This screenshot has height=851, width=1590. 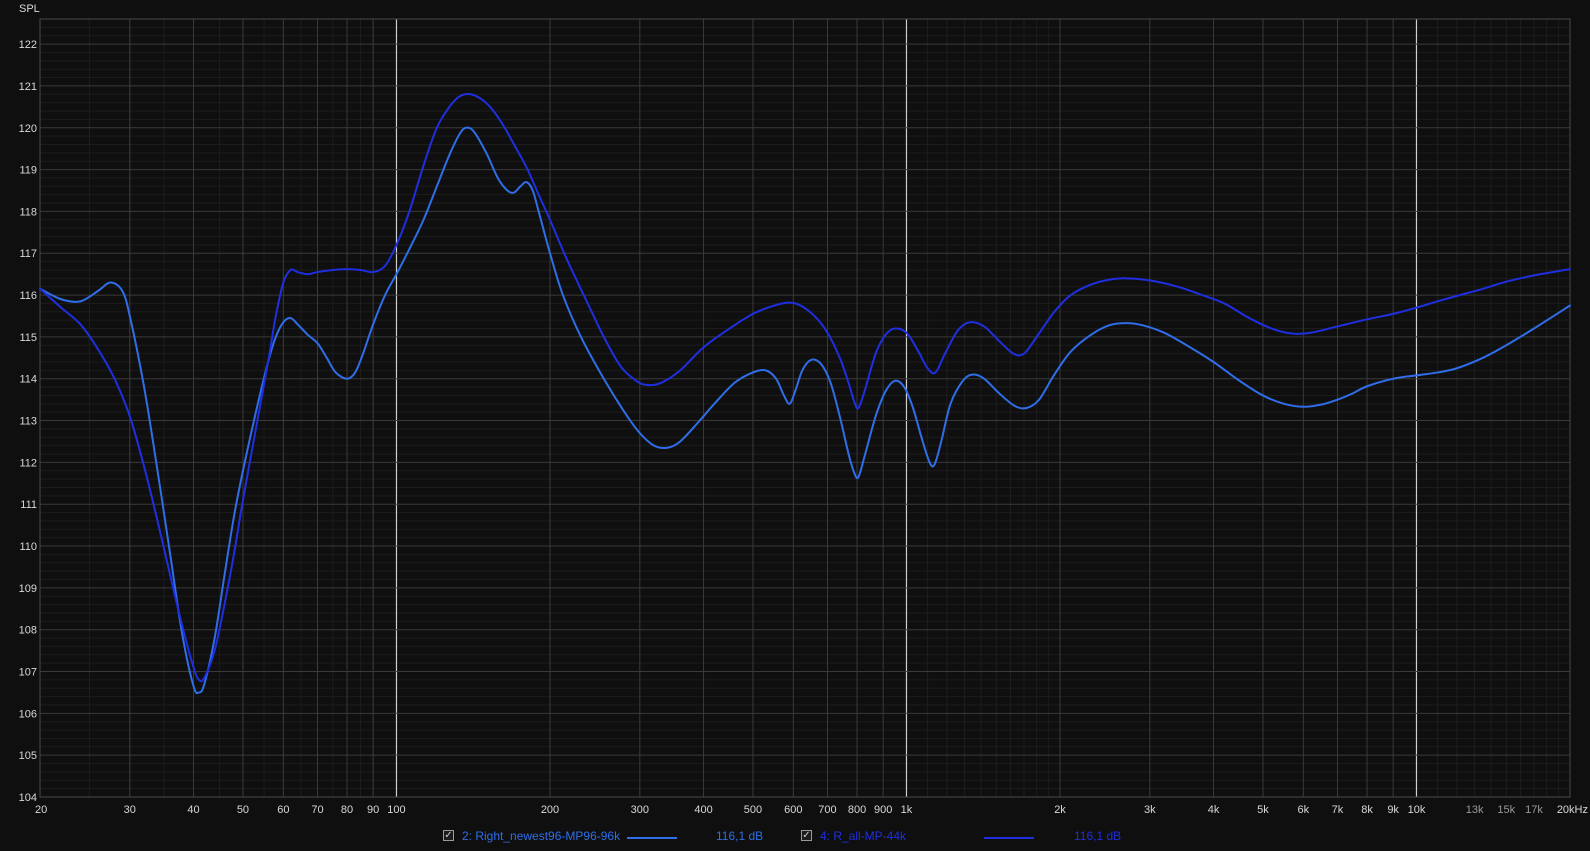 What do you see at coordinates (541, 836) in the screenshot?
I see `series-1-name: 2: Right_newest96-MP96-96k` at bounding box center [541, 836].